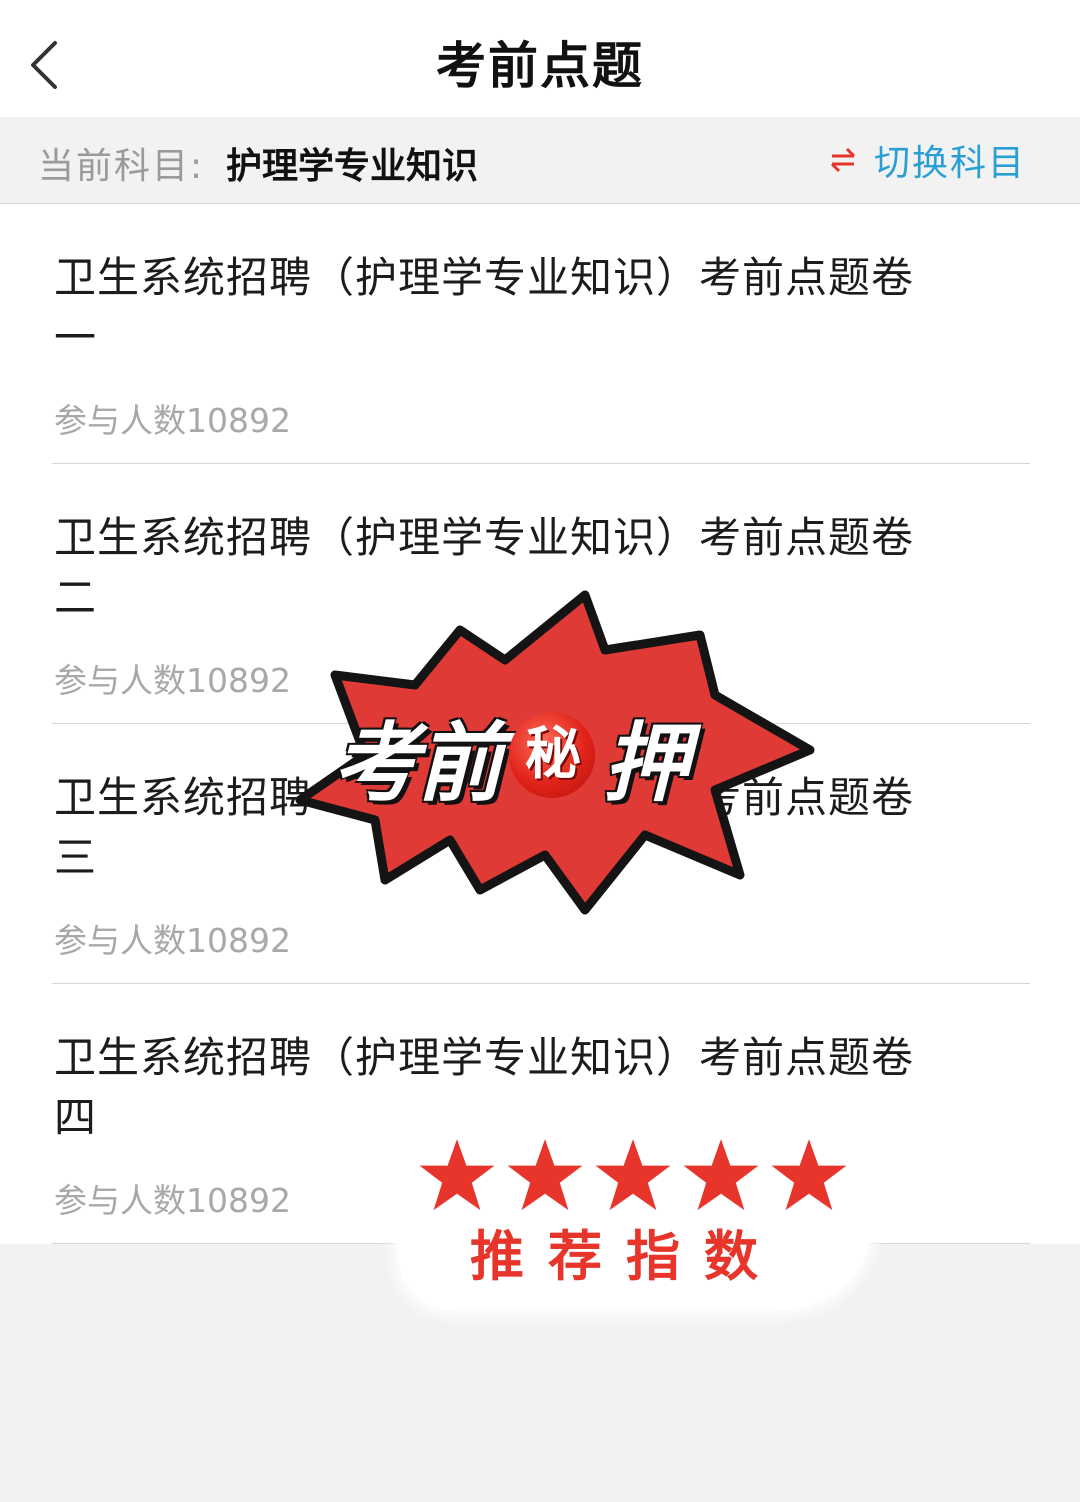 The image size is (1080, 1502). I want to click on secret-badge: 秘, so click(552, 755).